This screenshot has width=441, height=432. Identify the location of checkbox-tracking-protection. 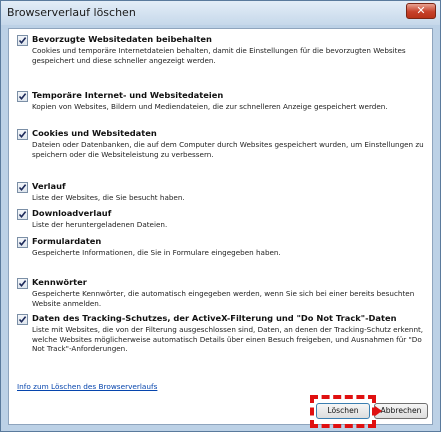
(22, 319).